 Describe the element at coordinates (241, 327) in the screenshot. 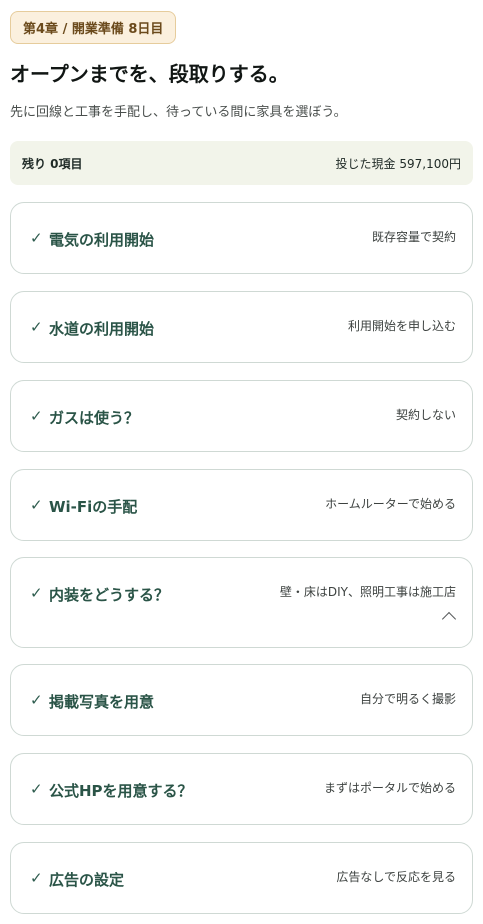

I see `task-card-water: ✓ 水道の利用開始 利用開始を申し込む` at that location.